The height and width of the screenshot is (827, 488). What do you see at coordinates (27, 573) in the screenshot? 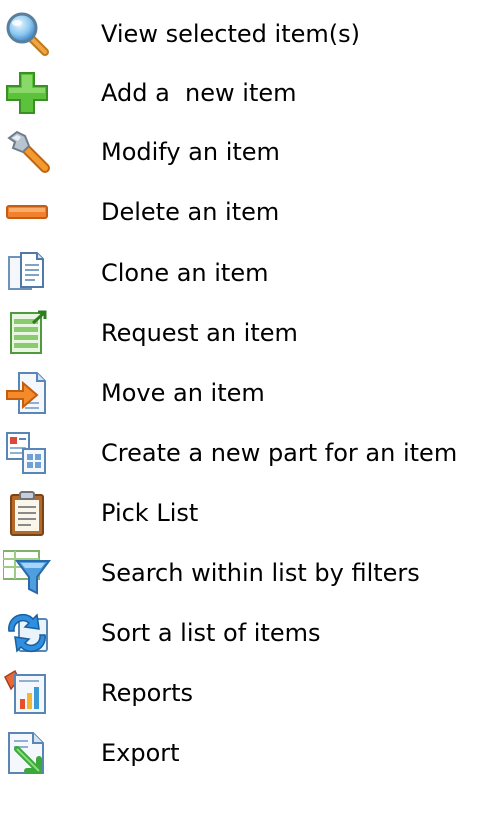
I see `filter-funnel-icon` at bounding box center [27, 573].